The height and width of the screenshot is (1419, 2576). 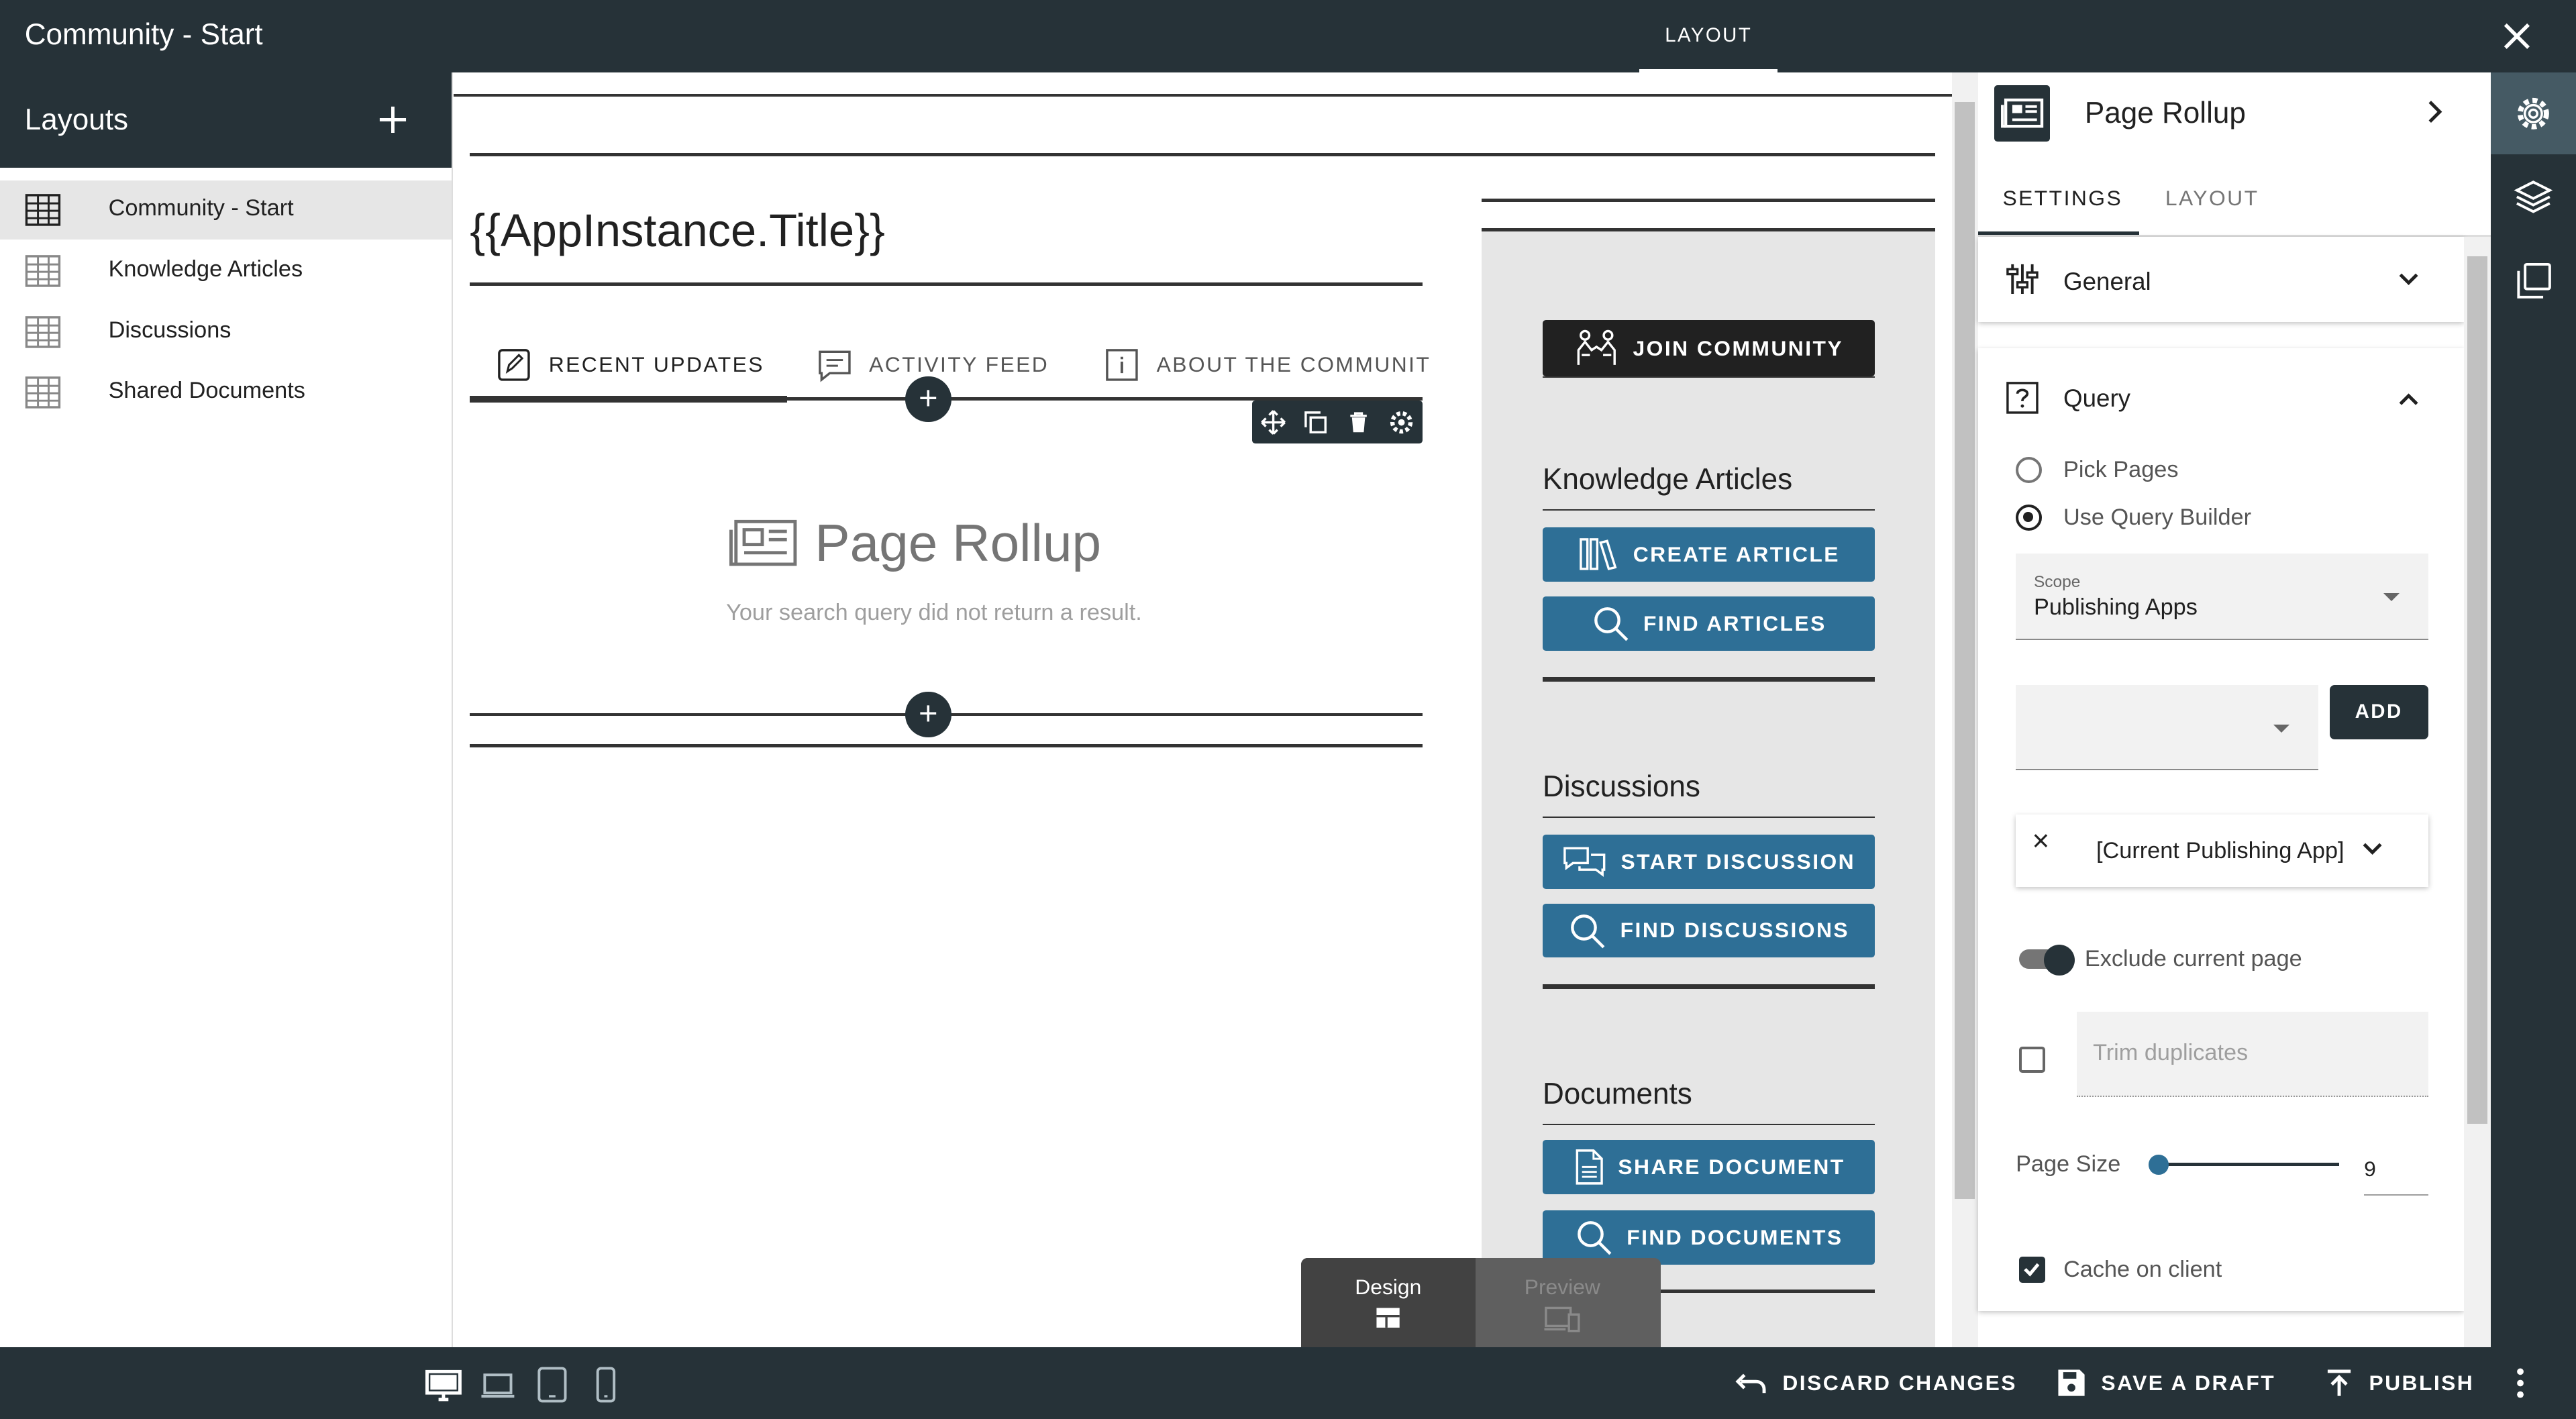 What do you see at coordinates (2435, 112) in the screenshot?
I see `chevron-right-icon` at bounding box center [2435, 112].